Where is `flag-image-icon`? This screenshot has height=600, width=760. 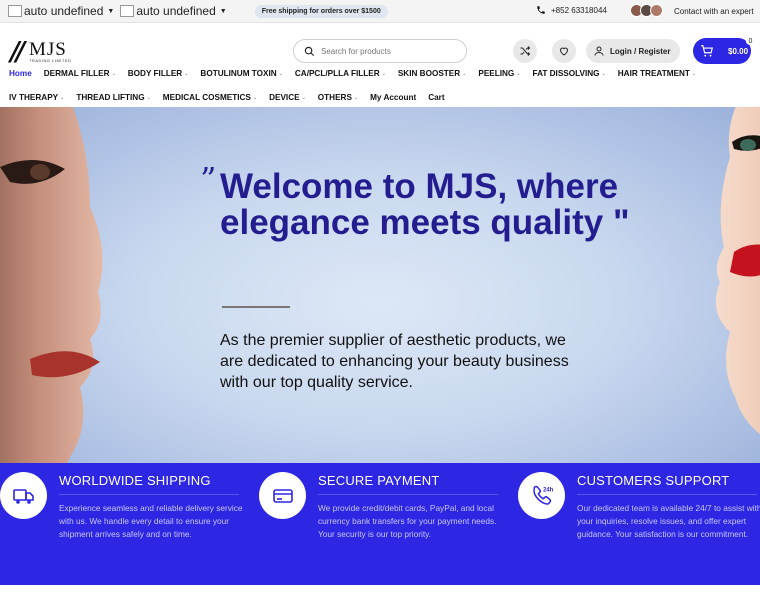 flag-image-icon is located at coordinates (15, 11).